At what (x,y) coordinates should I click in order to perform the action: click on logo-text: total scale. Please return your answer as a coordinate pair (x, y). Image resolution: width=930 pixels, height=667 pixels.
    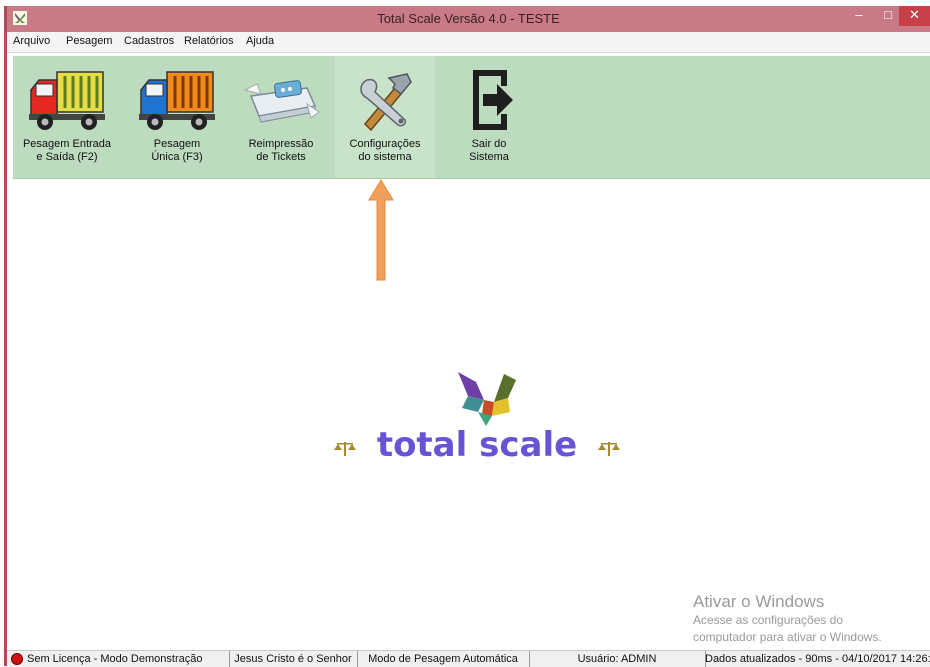
    Looking at the image, I should click on (477, 445).